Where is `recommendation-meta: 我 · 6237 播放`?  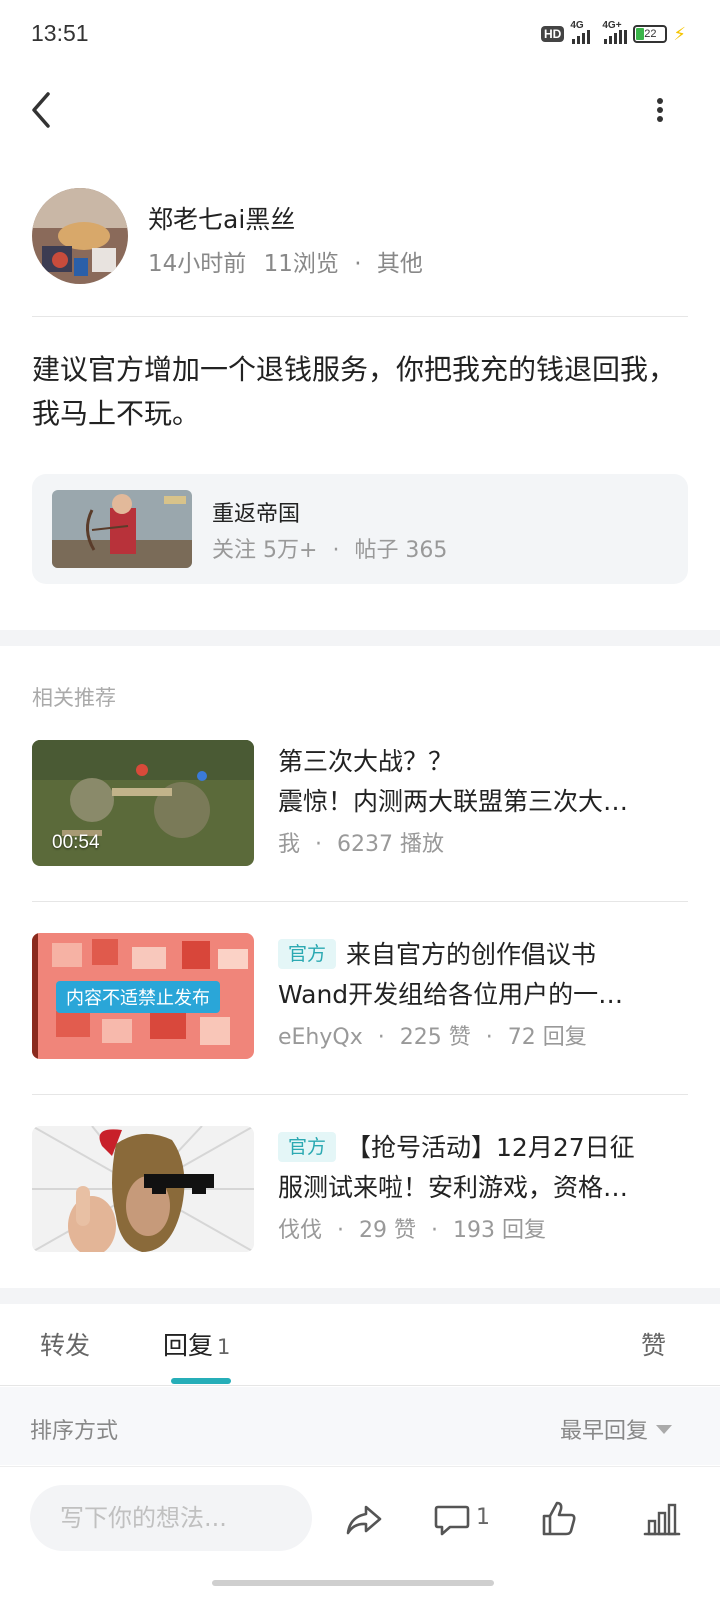 recommendation-meta: 我 · 6237 播放 is located at coordinates (483, 842).